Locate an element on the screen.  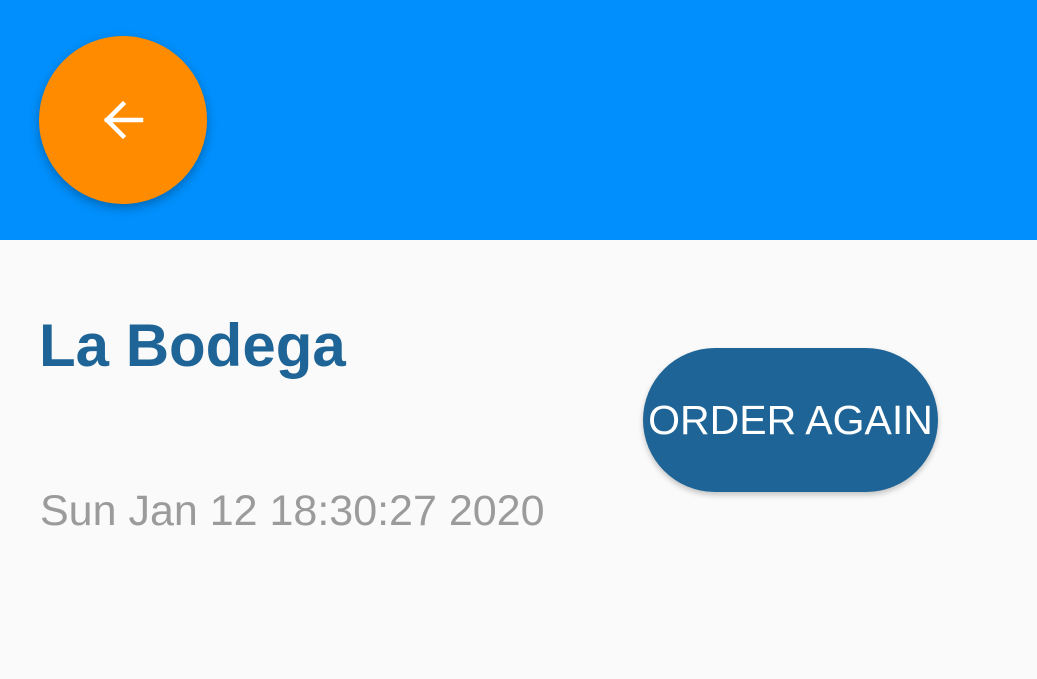
arrow-left-icon is located at coordinates (123, 120).